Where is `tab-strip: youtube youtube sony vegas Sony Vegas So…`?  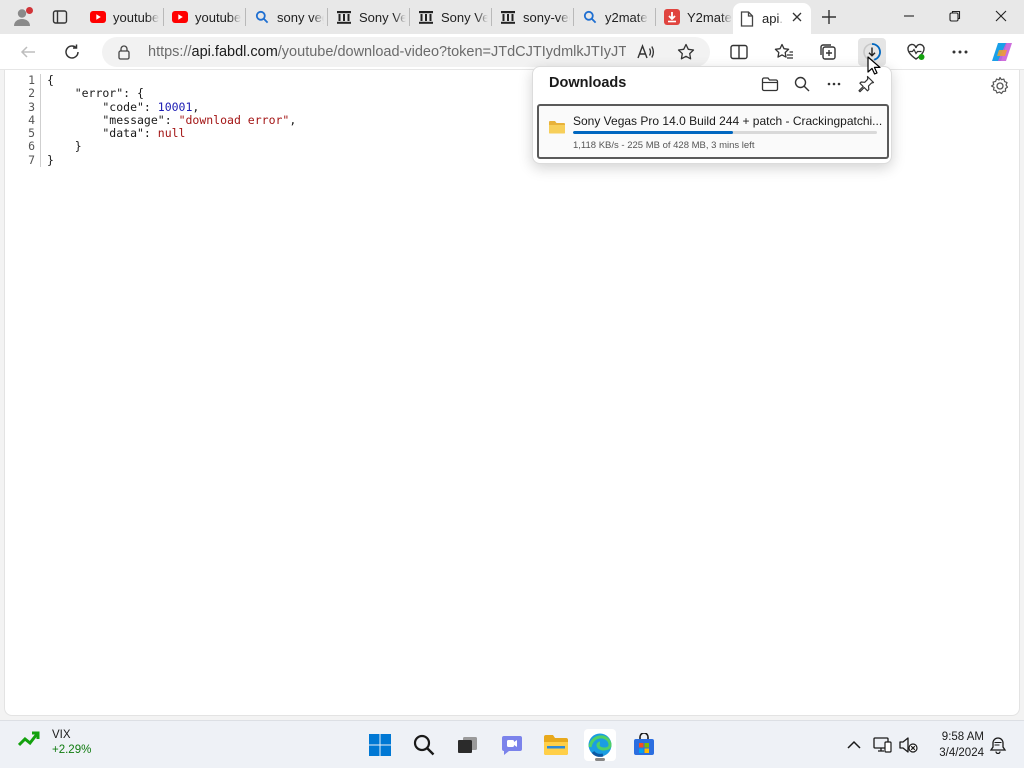
tab-strip: youtube youtube sony vegas Sony Vegas So… is located at coordinates (512, 17).